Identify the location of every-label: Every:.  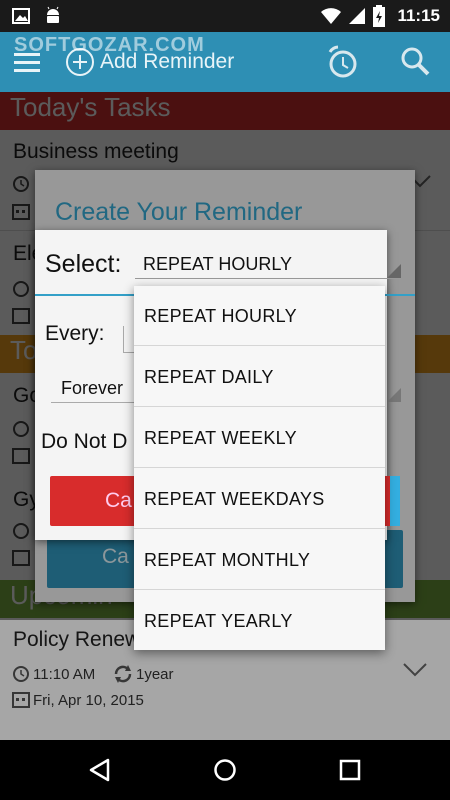
(75, 333).